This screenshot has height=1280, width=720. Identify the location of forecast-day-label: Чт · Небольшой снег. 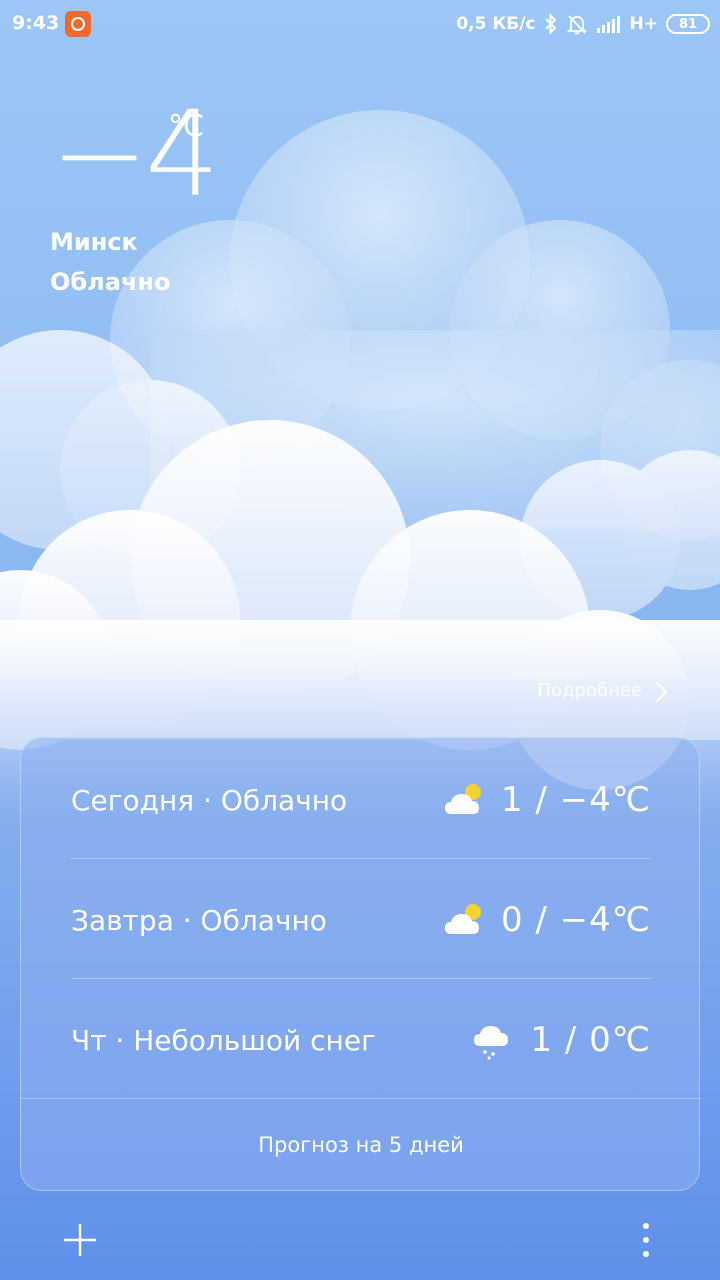
(223, 1040).